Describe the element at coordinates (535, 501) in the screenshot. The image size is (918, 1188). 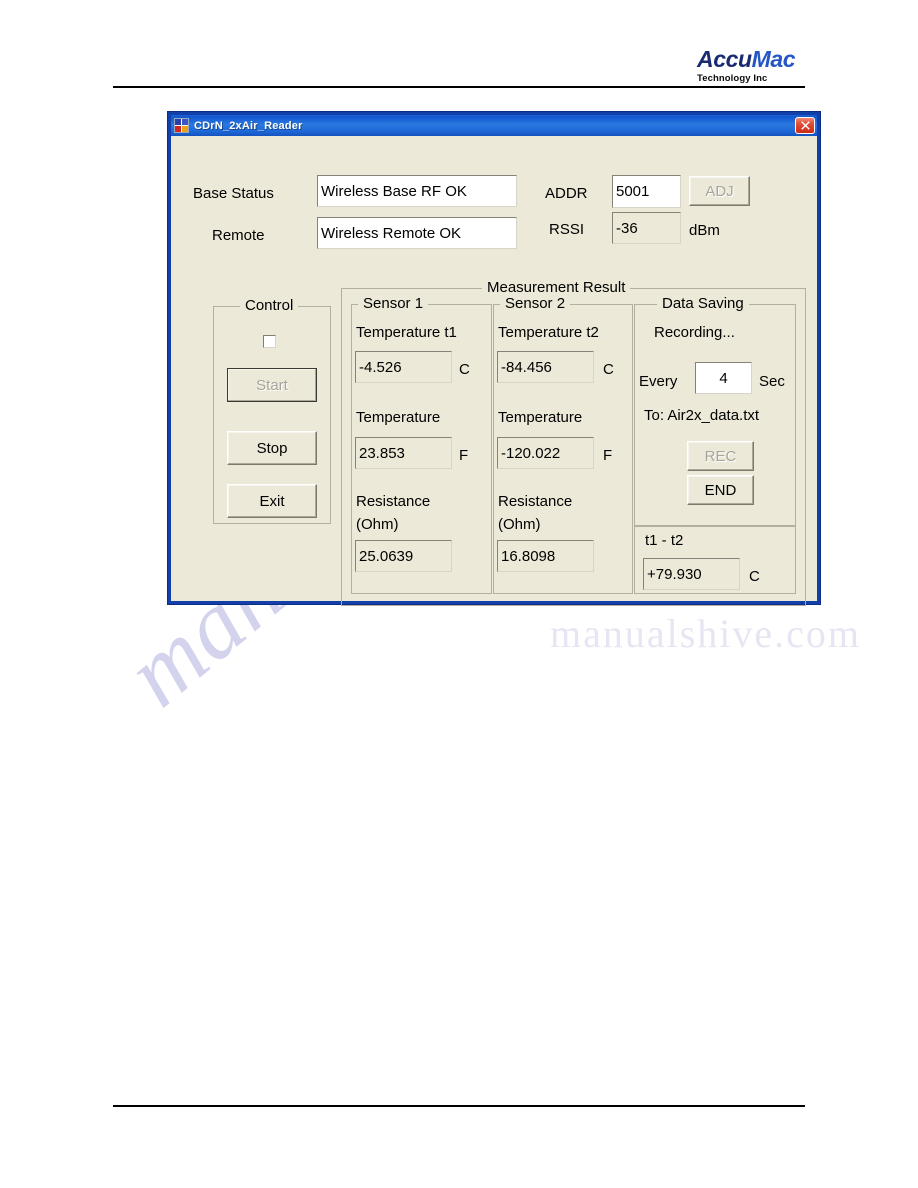
I see `sensor2-resistance-label: Resistance` at that location.